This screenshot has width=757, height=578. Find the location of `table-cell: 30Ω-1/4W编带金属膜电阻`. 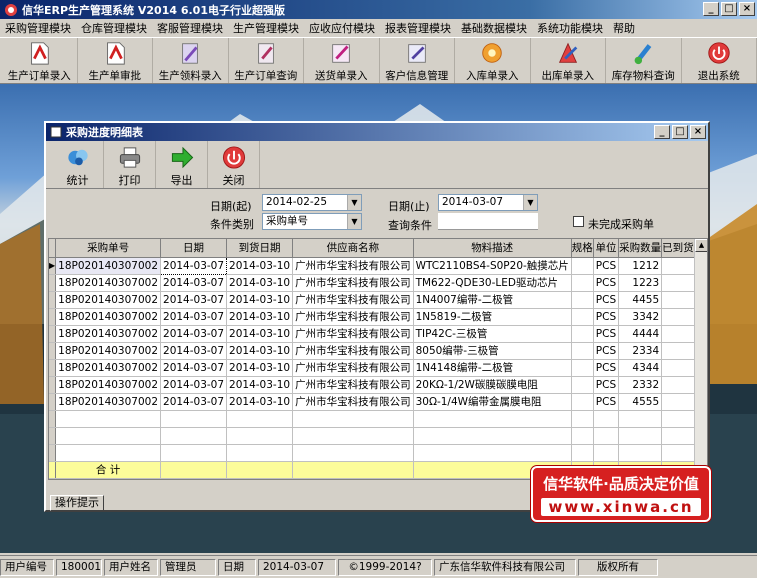

table-cell: 30Ω-1/4W编带金属膜电阻 is located at coordinates (492, 402).